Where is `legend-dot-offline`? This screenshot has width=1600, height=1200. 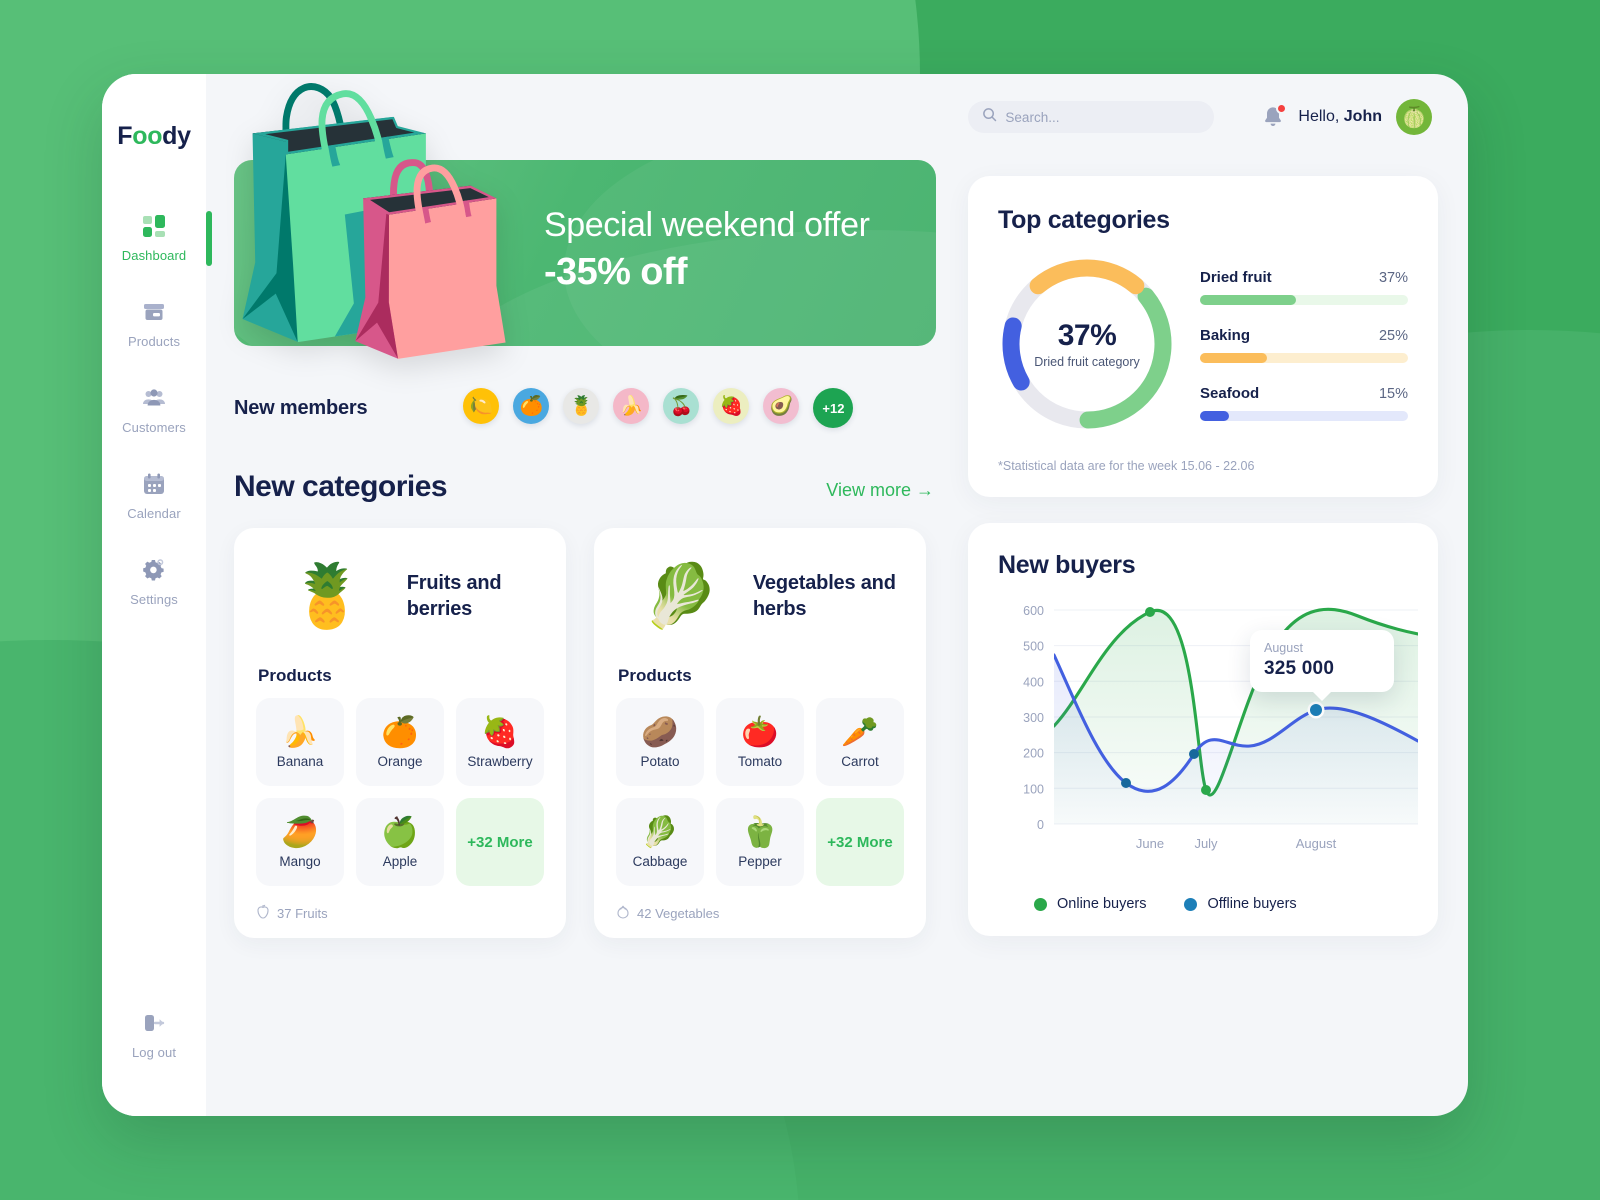
legend-dot-offline is located at coordinates (1191, 904).